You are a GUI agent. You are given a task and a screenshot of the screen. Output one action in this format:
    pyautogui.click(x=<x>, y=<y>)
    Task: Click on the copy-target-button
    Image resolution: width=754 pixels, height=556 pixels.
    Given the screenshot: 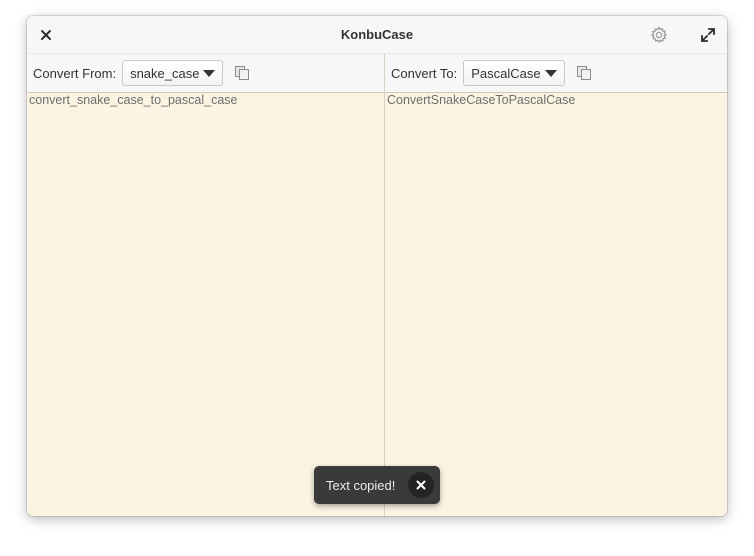 What is the action you would take?
    pyautogui.click(x=584, y=73)
    